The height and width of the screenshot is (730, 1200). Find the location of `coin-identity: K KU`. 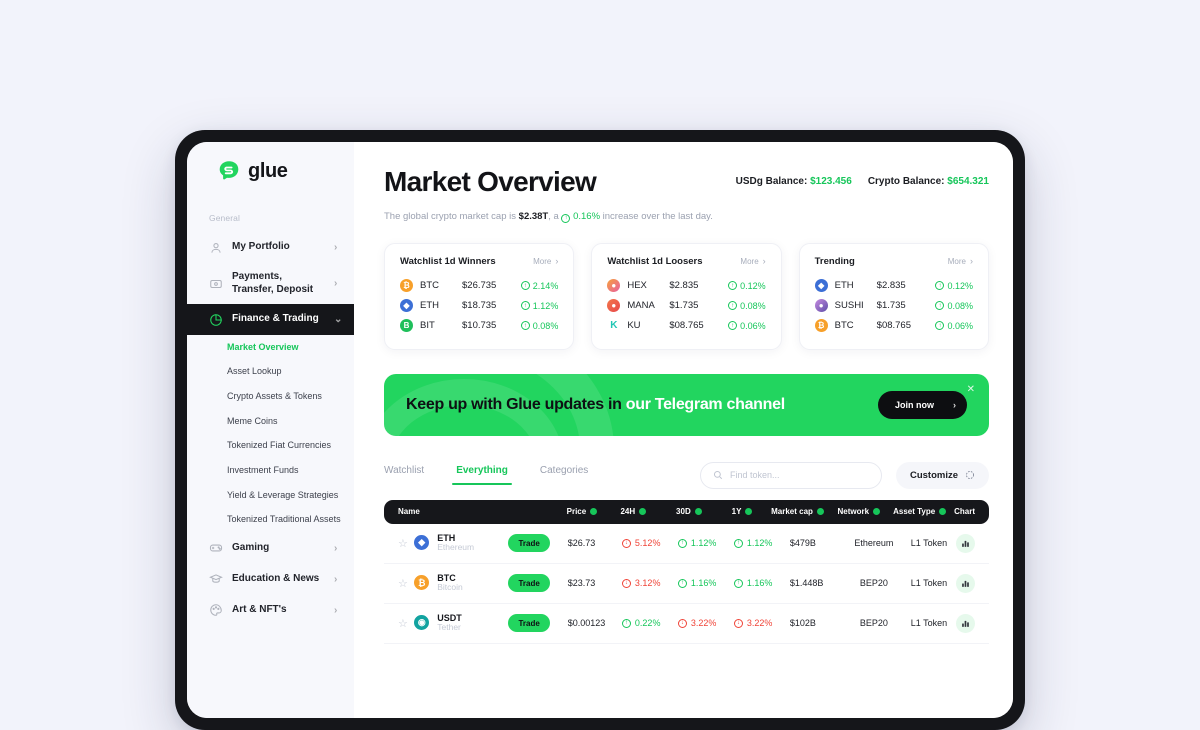

coin-identity: K KU is located at coordinates (638, 325).